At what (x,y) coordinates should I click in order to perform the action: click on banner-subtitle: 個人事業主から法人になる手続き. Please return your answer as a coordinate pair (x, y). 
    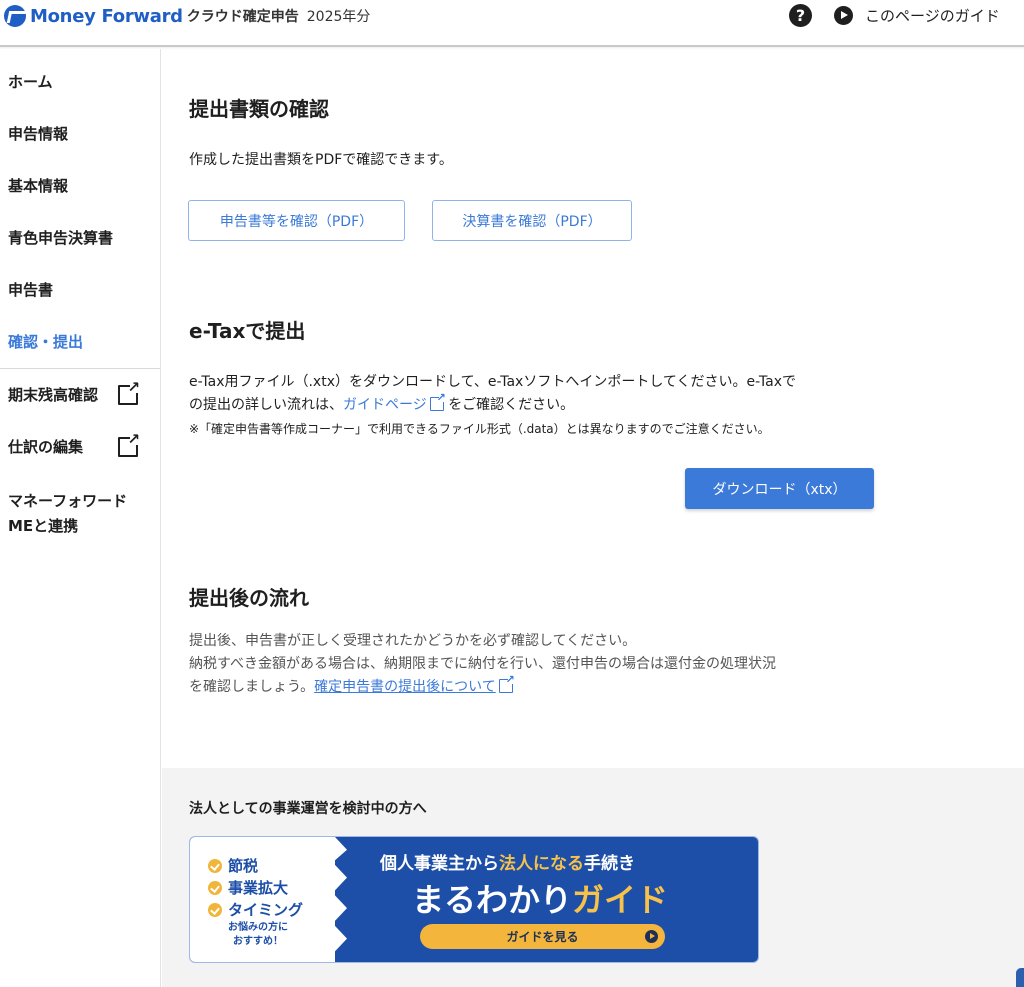
    Looking at the image, I should click on (507, 861).